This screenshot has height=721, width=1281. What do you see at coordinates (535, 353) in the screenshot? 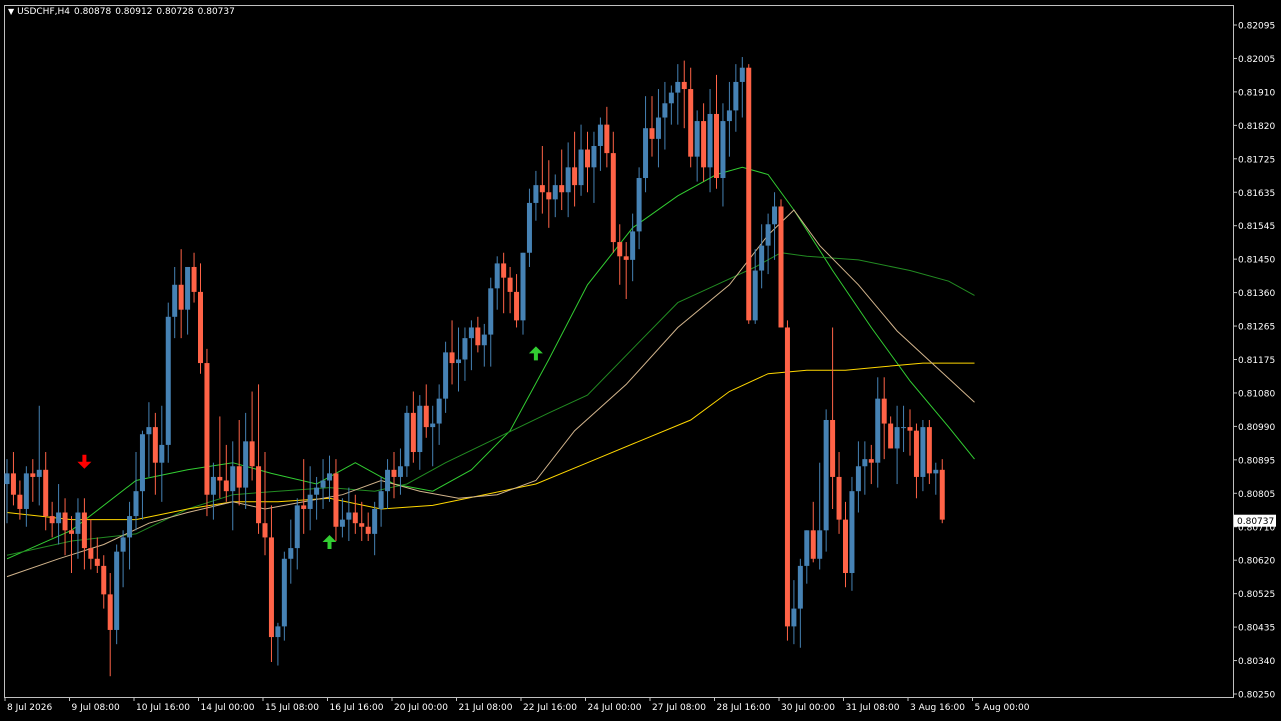
I see `buy-arrow-icon` at bounding box center [535, 353].